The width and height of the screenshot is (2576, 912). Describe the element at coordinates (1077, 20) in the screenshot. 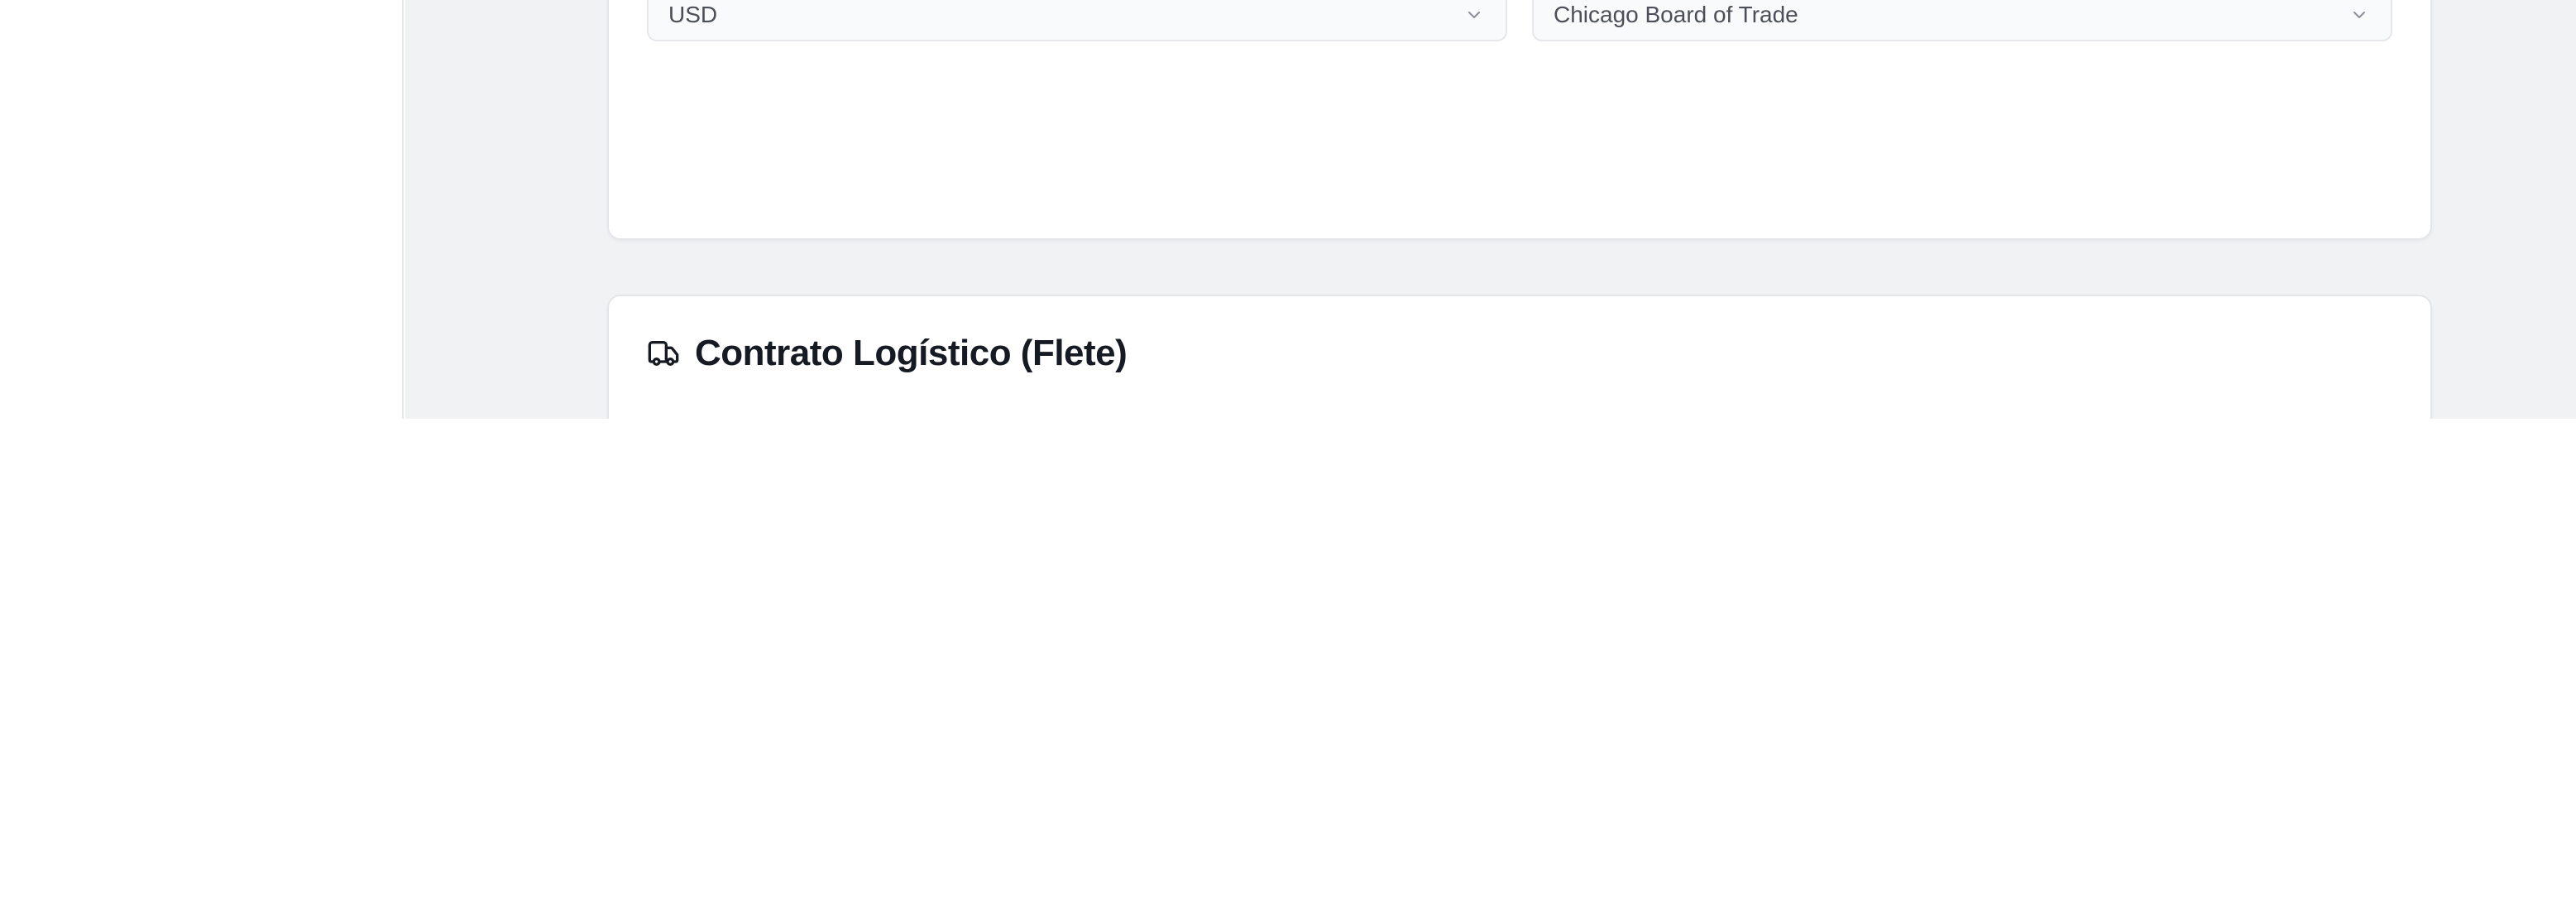

I see `currency-select: USD` at that location.